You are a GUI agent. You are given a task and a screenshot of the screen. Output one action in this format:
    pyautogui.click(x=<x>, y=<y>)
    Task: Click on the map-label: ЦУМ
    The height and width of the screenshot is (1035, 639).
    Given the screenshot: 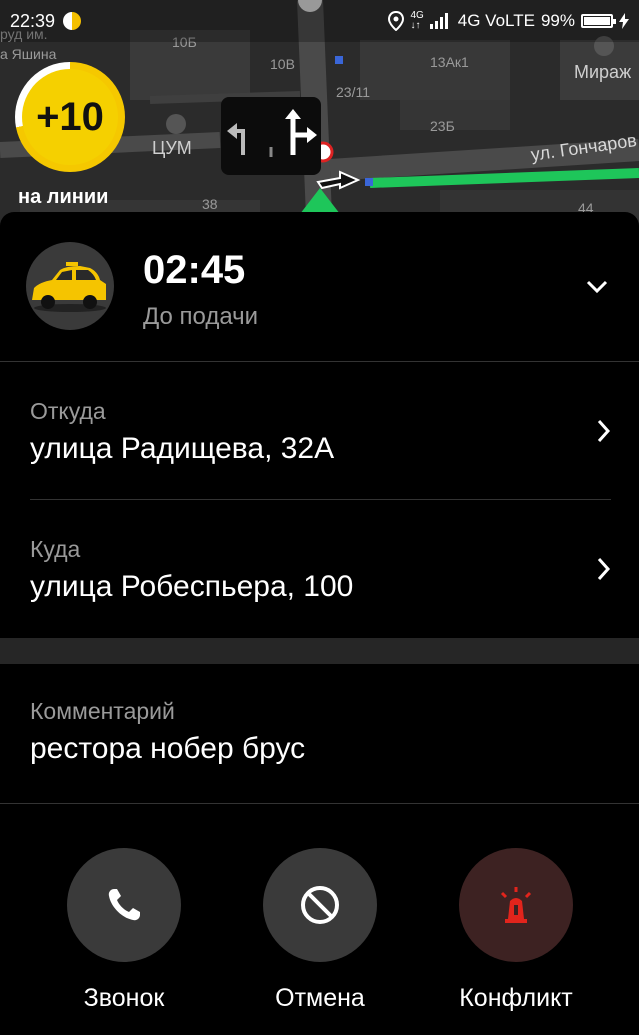 What is the action you would take?
    pyautogui.click(x=172, y=148)
    